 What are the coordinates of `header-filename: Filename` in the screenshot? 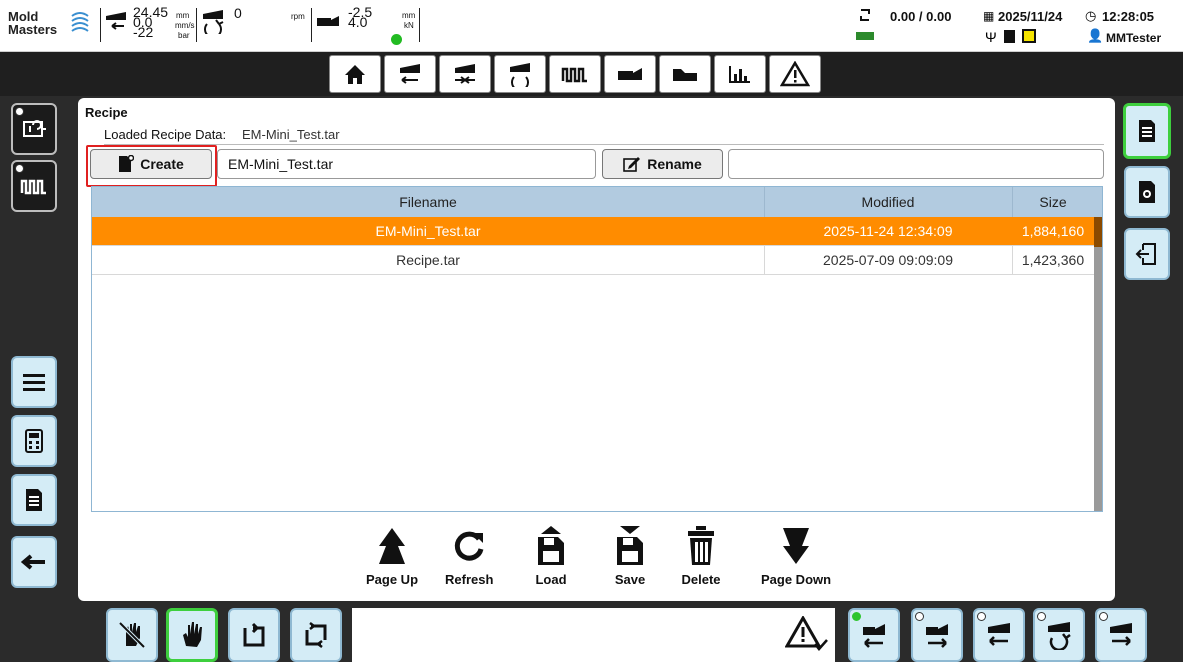 It's located at (428, 202).